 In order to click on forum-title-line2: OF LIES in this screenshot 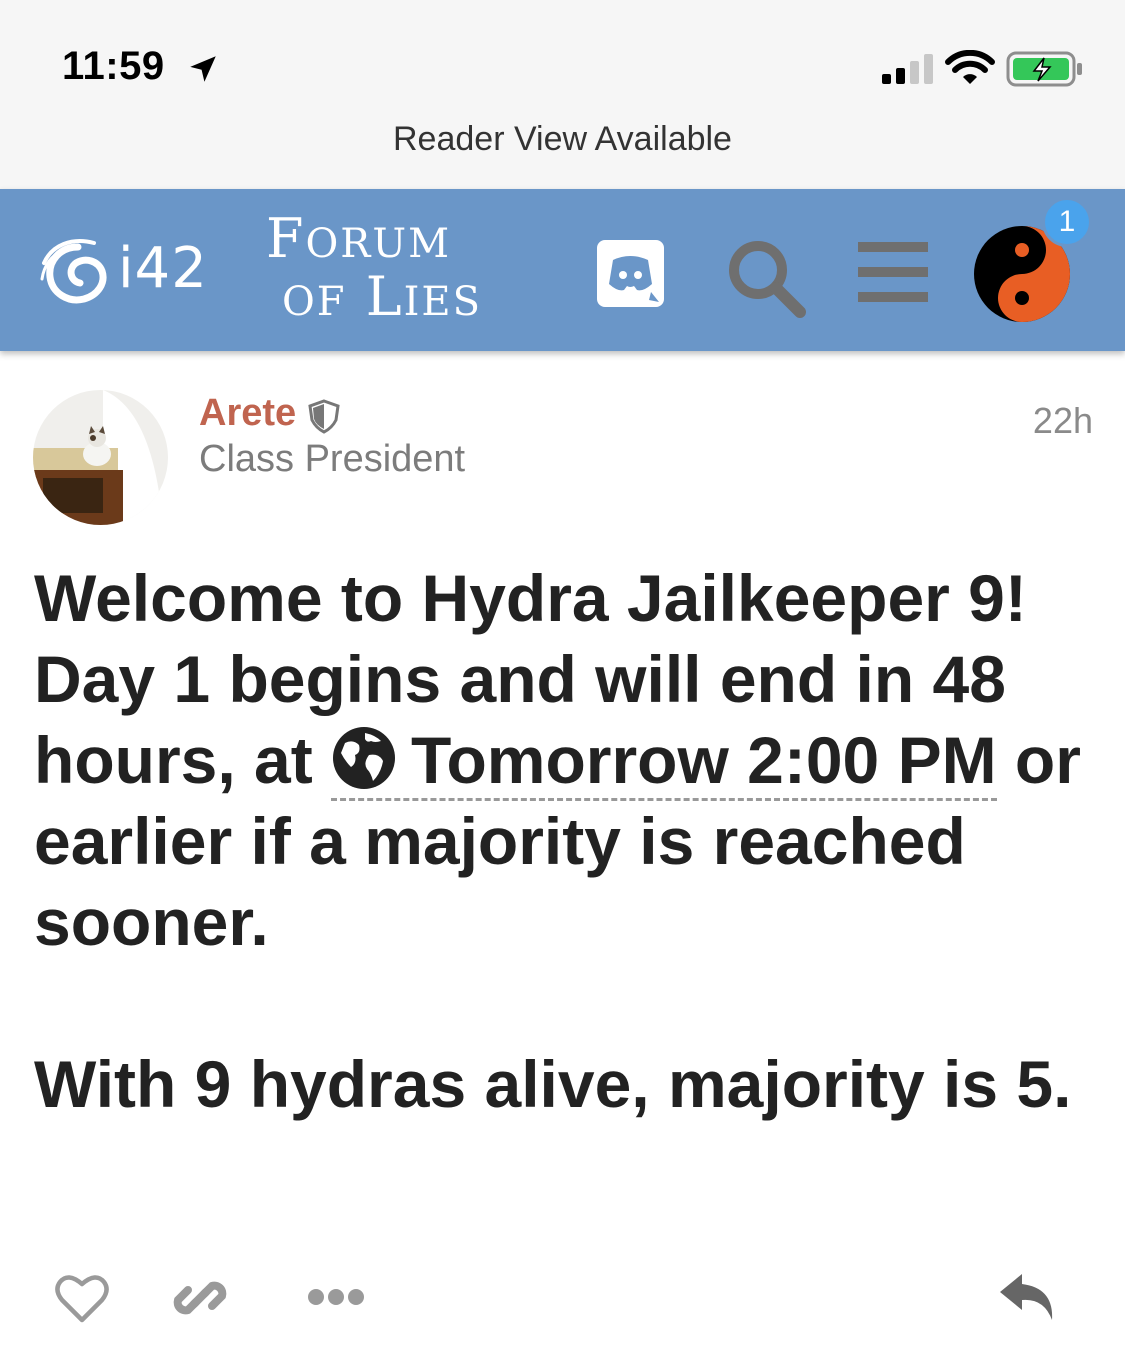, I will do `click(382, 296)`.